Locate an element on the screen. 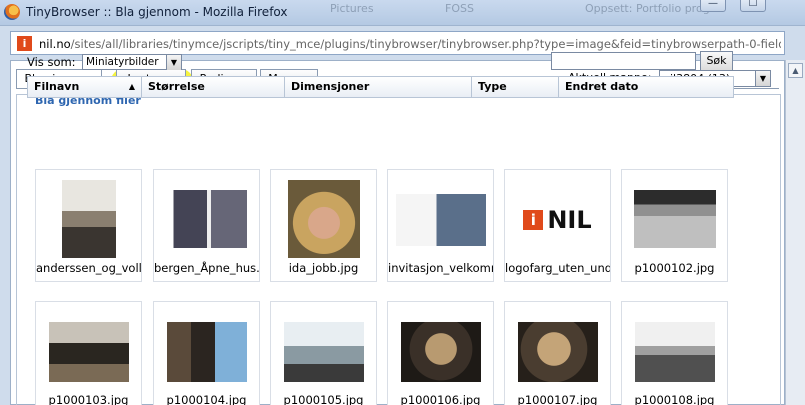 This screenshot has height=405, width=805. file-thumbnail: p1000107.jpg is located at coordinates (557, 353).